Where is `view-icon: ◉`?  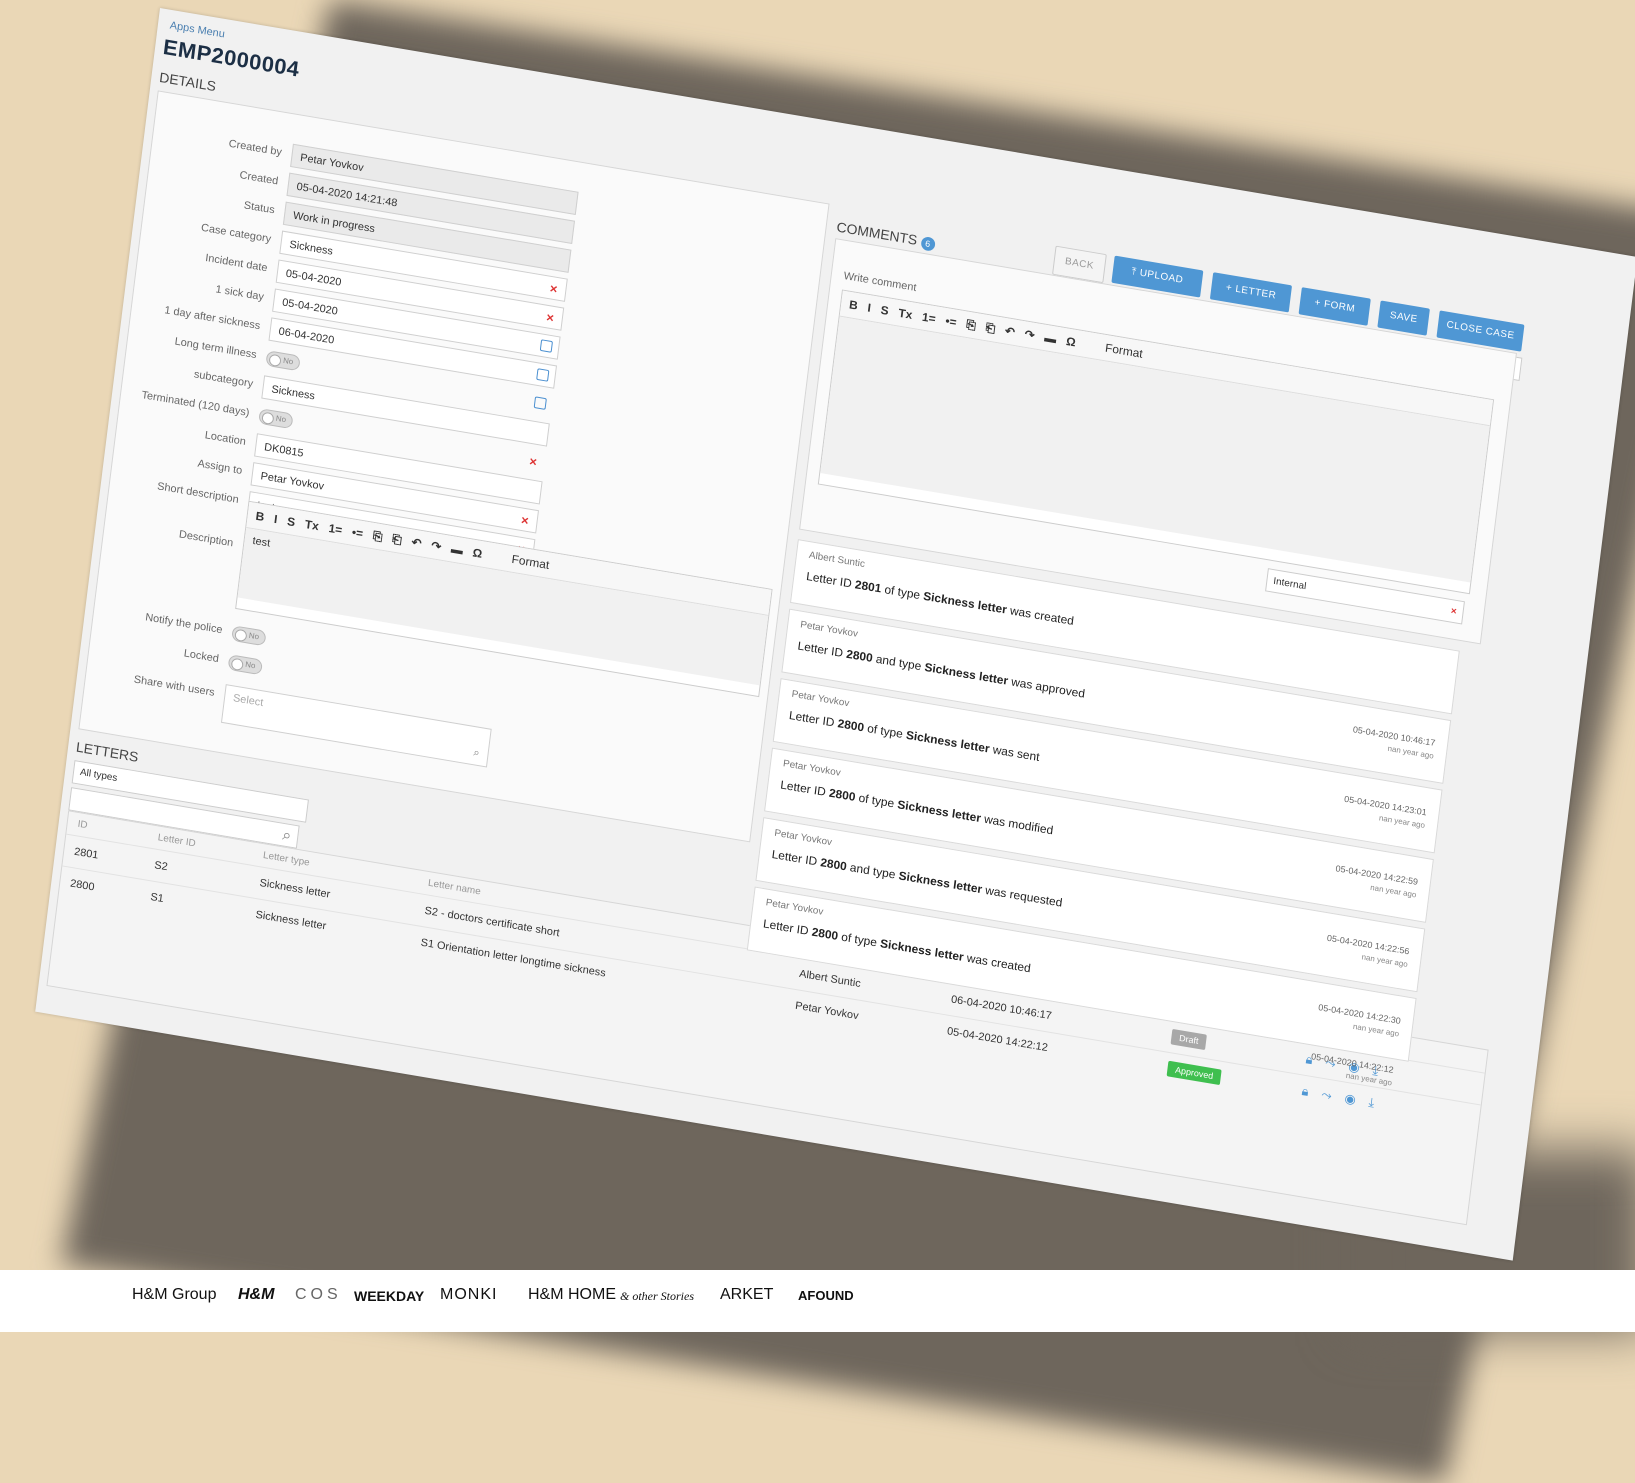 view-icon: ◉ is located at coordinates (1350, 1099).